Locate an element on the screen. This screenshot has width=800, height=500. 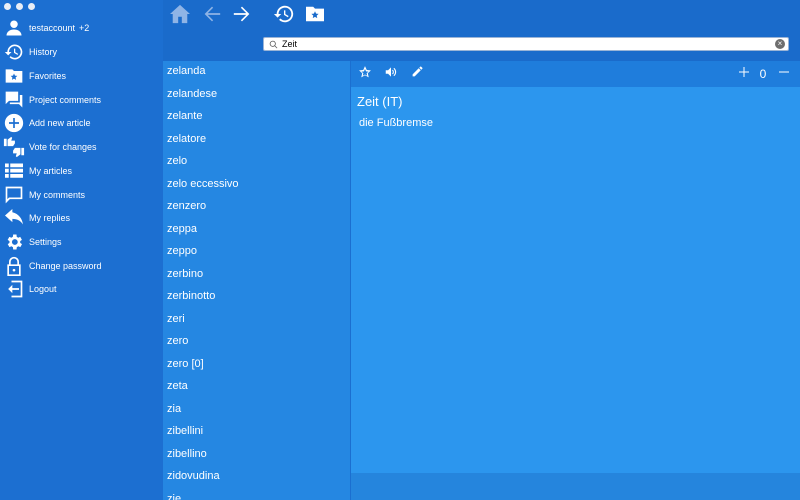
sidebar-item-logout: Logout is located at coordinates (81, 289).